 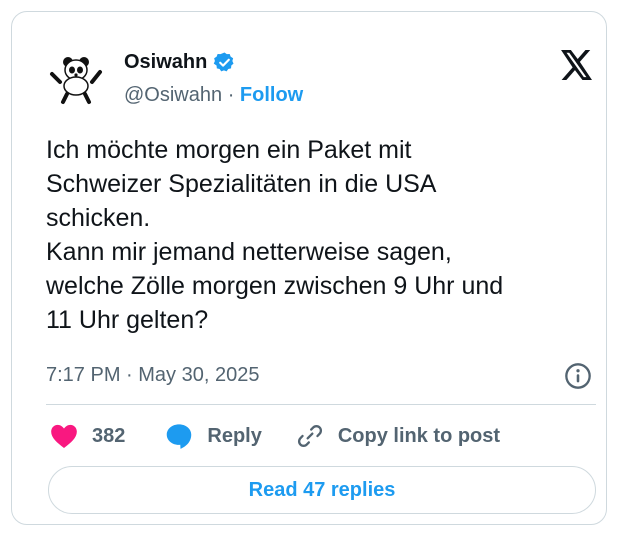 I want to click on x-logo-icon, so click(x=577, y=65).